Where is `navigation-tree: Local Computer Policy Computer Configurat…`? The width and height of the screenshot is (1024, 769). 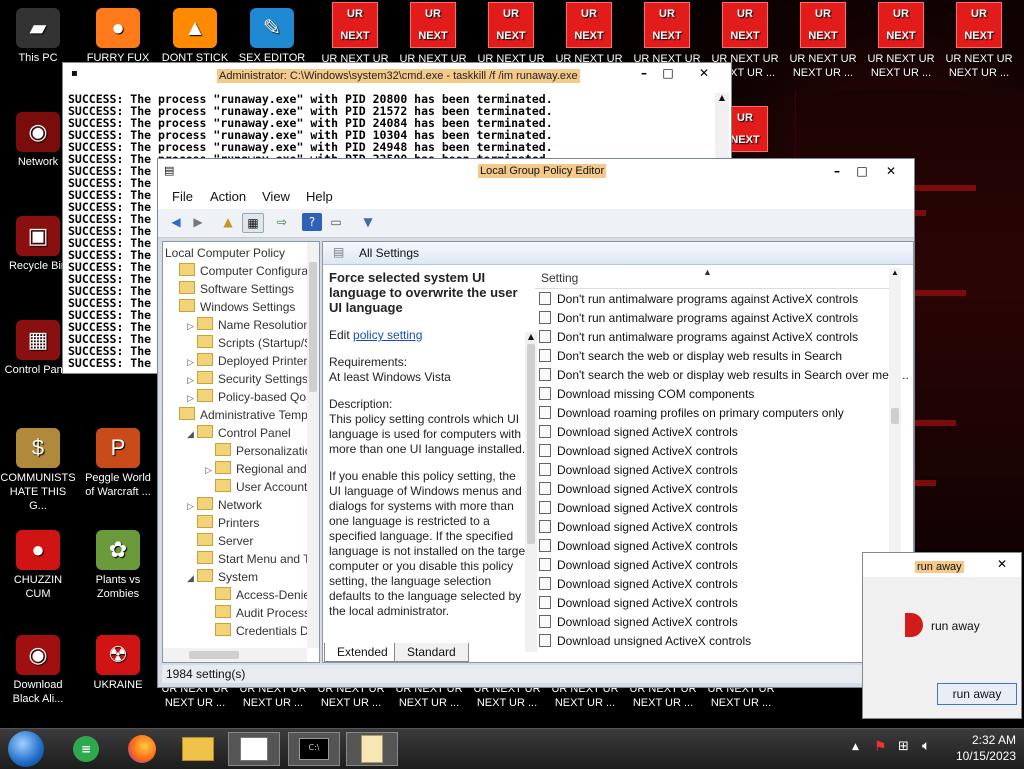 navigation-tree: Local Computer Policy Computer Configurat… is located at coordinates (241, 452).